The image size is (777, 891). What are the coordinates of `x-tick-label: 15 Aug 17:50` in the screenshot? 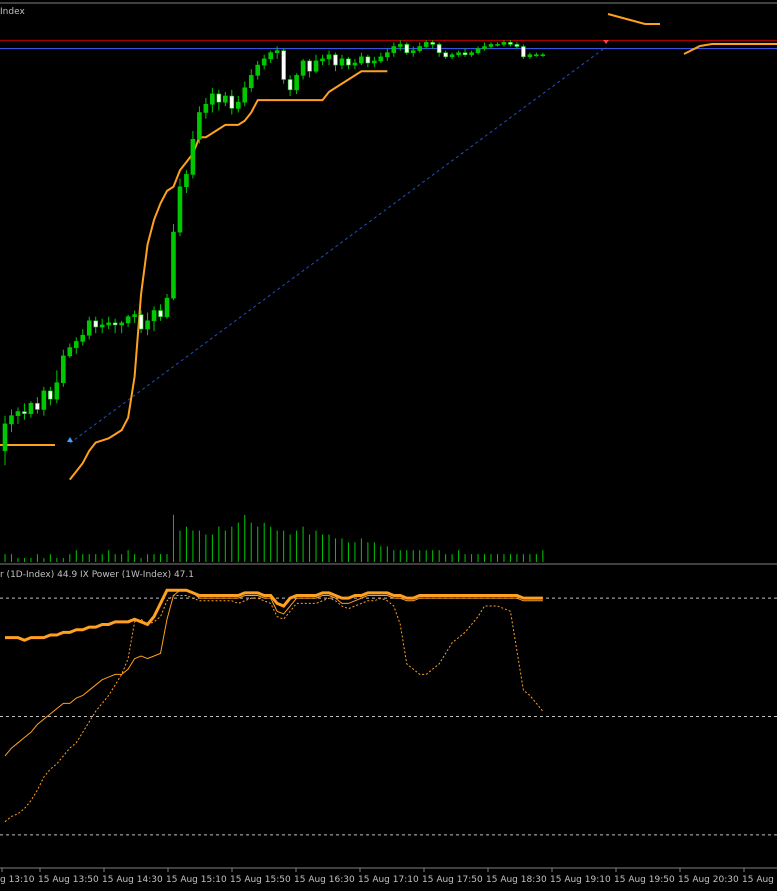 It's located at (452, 880).